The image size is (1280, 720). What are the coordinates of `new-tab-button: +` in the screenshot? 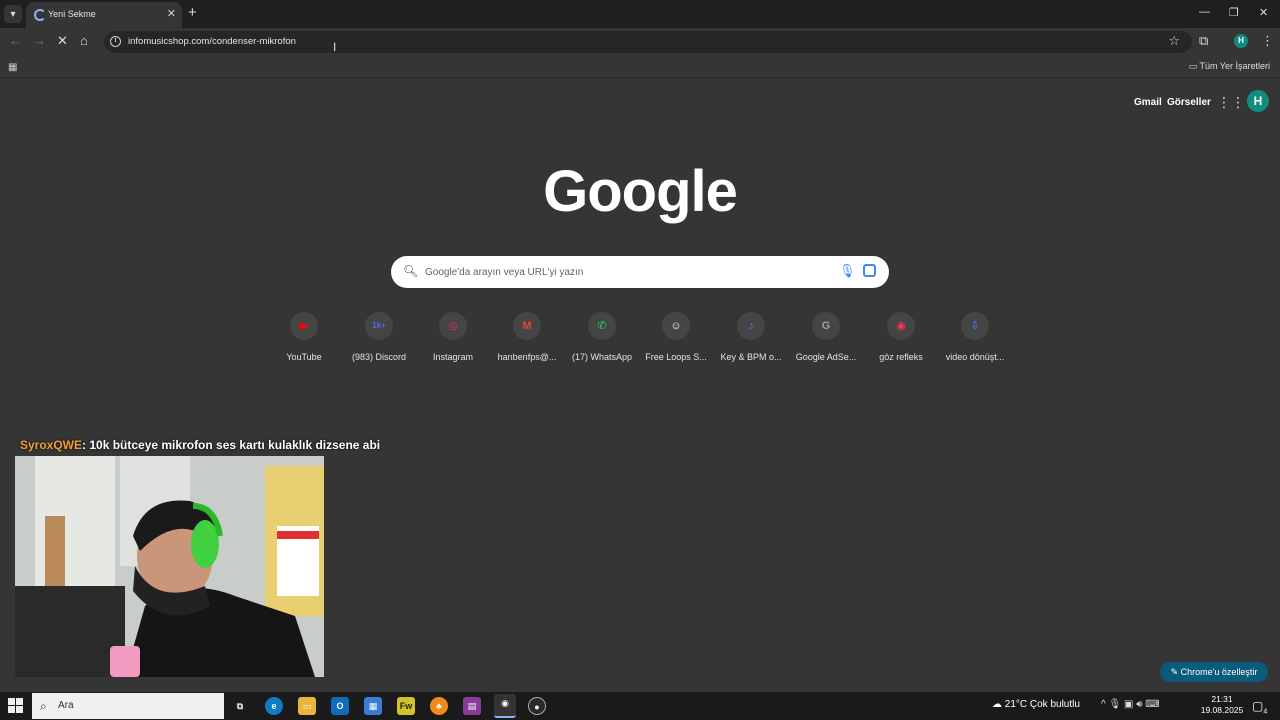 It's located at (192, 13).